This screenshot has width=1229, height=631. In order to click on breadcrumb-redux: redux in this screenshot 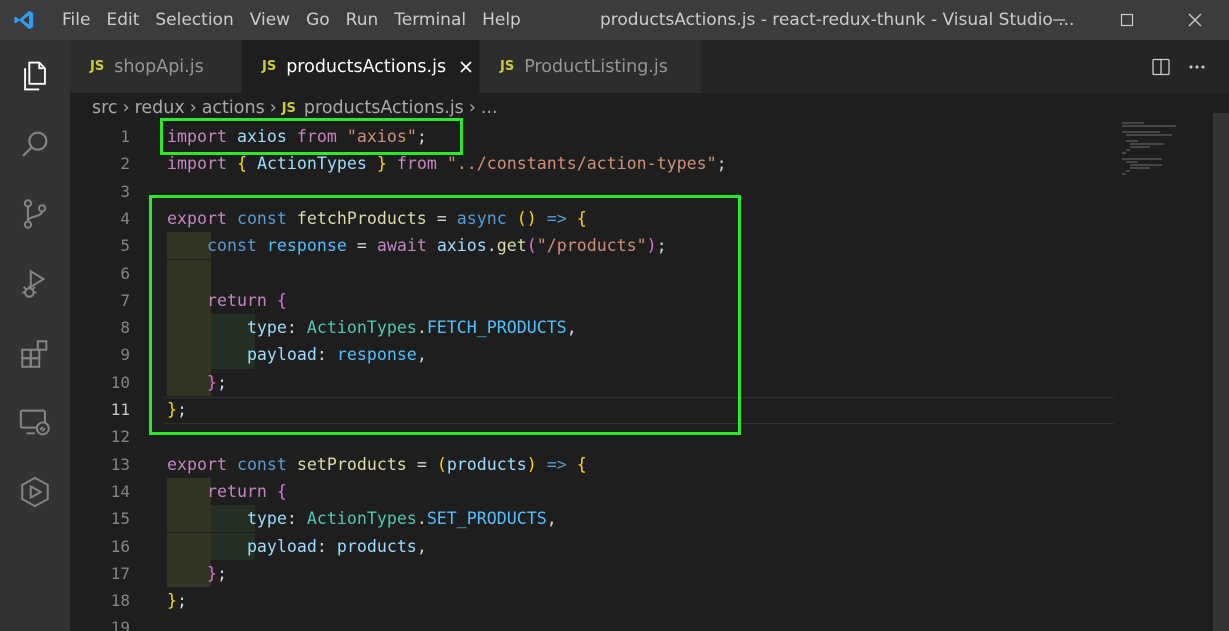, I will do `click(160, 108)`.